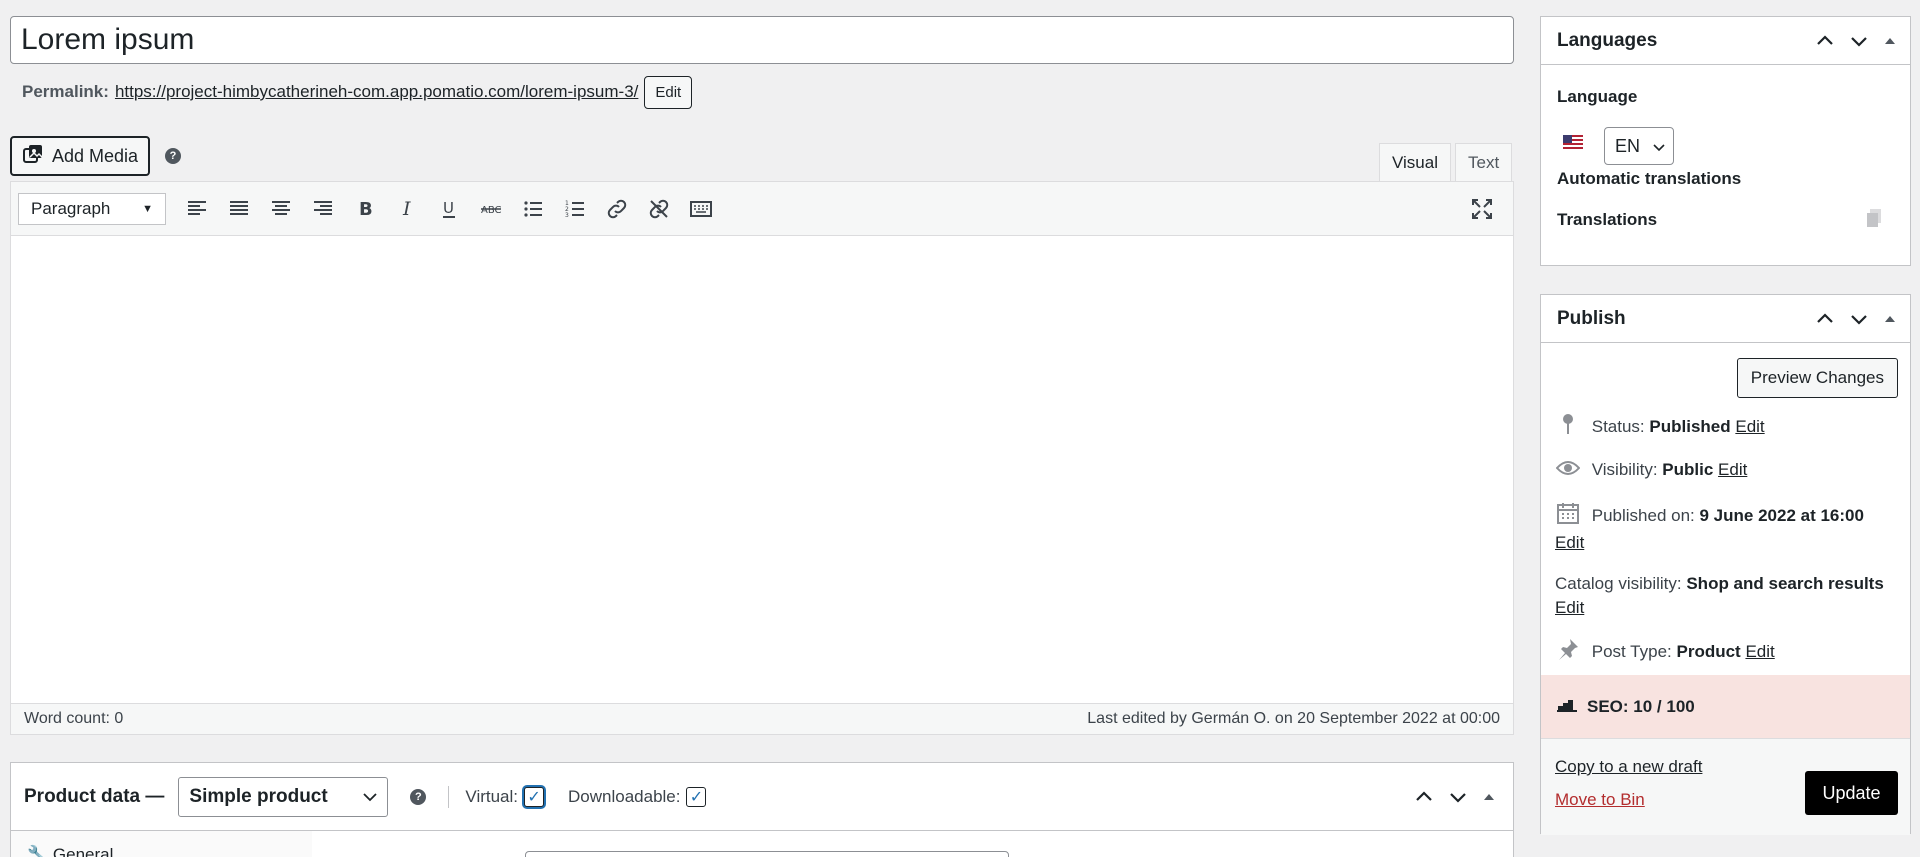 The width and height of the screenshot is (1920, 857). Describe the element at coordinates (1618, 583) in the screenshot. I see `catalog-visibility-label: Catalog visibility:` at that location.